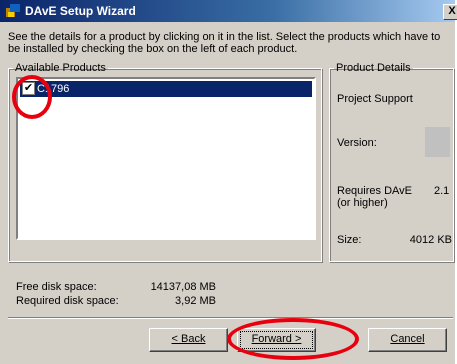 This screenshot has width=457, height=364. I want to click on forward-highlight-circle, so click(293, 339).